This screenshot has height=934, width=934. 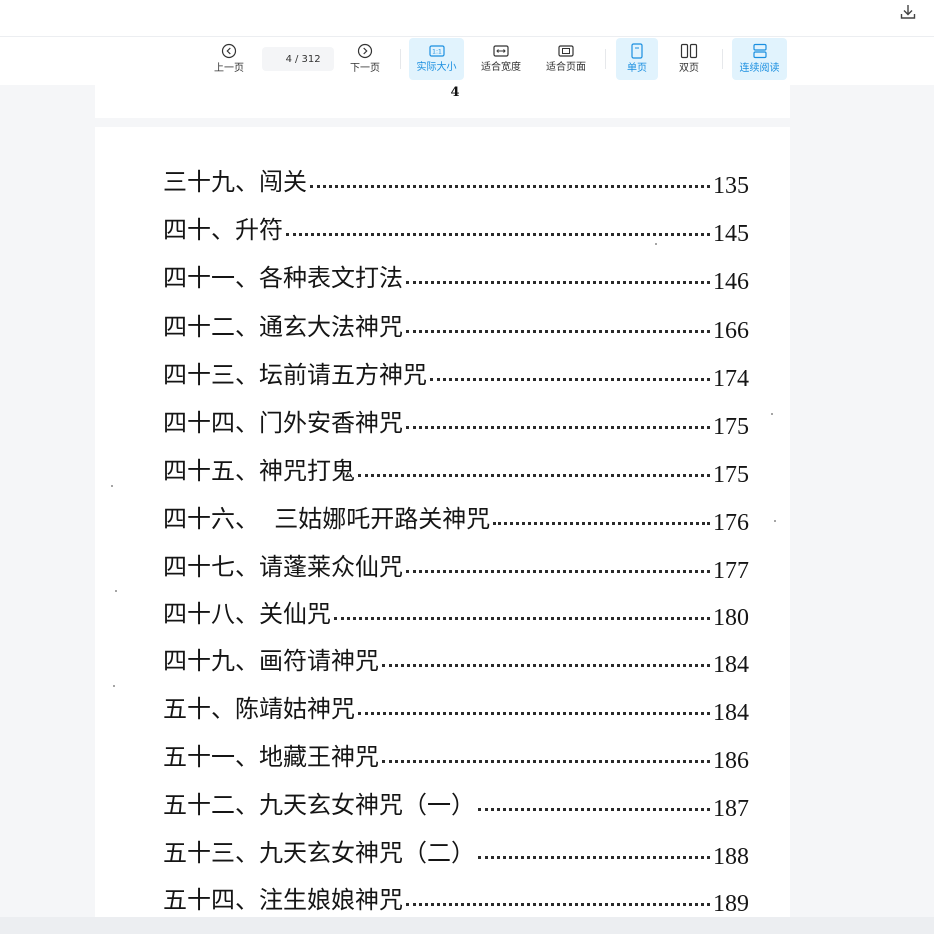 I want to click on continuous-reading-button: 连续阅读, so click(x=759, y=59).